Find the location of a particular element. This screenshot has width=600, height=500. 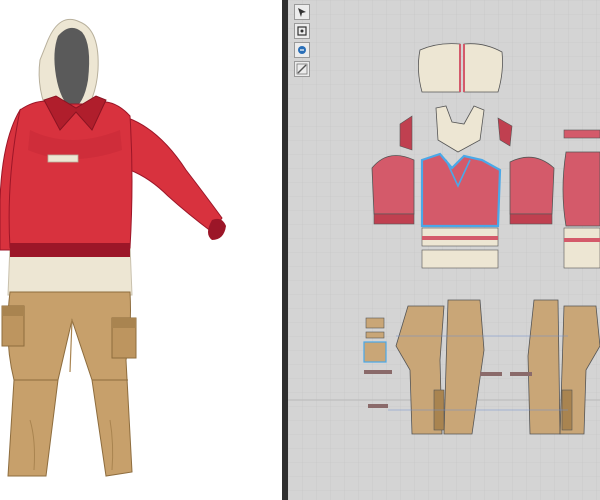

segment-icon is located at coordinates (302, 69).